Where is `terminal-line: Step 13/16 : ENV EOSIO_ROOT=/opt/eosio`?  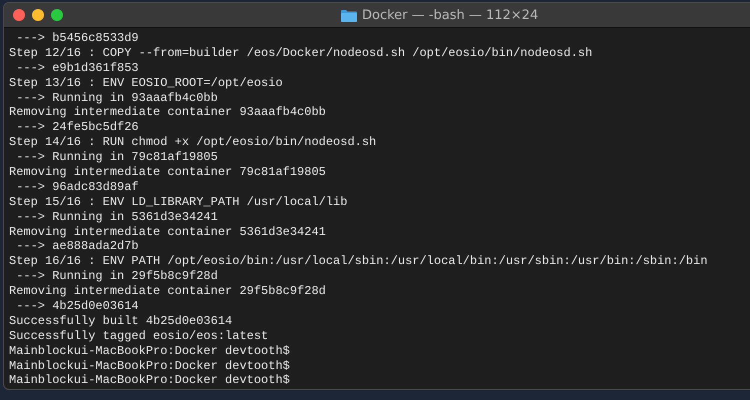
terminal-line: Step 13/16 : ENV EOSIO_ROOT=/opt/eosio is located at coordinates (146, 83).